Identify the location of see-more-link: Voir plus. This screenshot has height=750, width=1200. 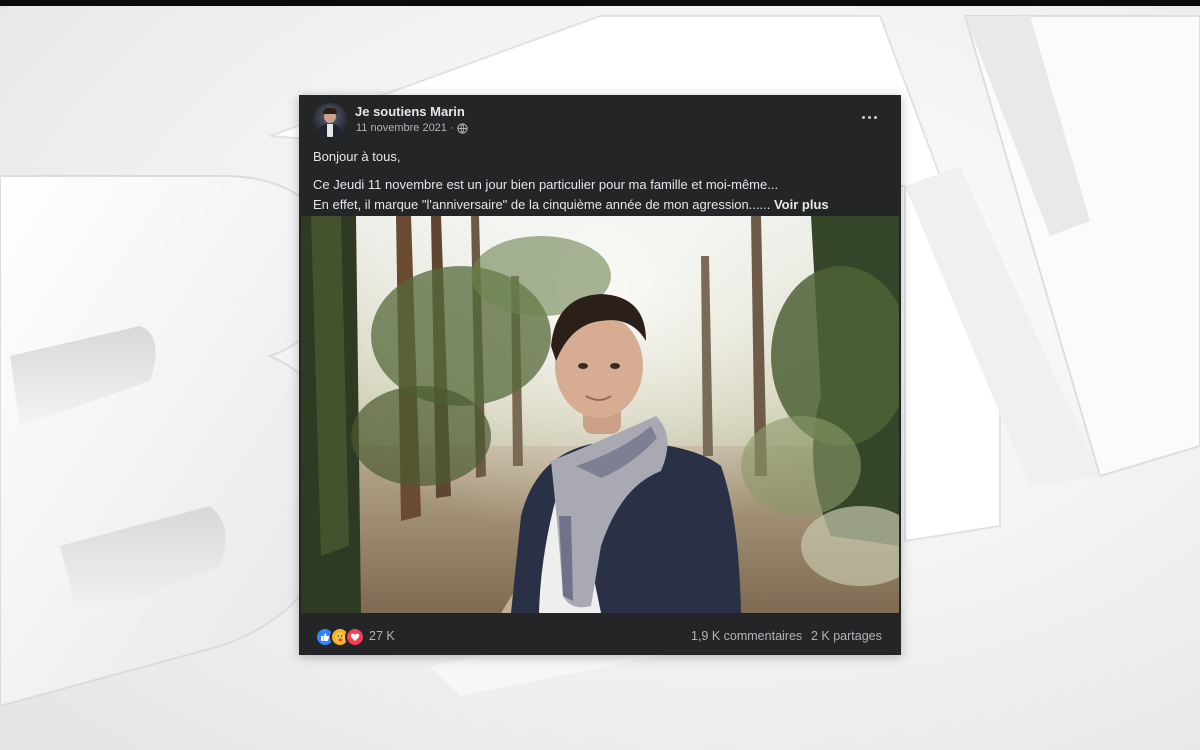
(801, 204).